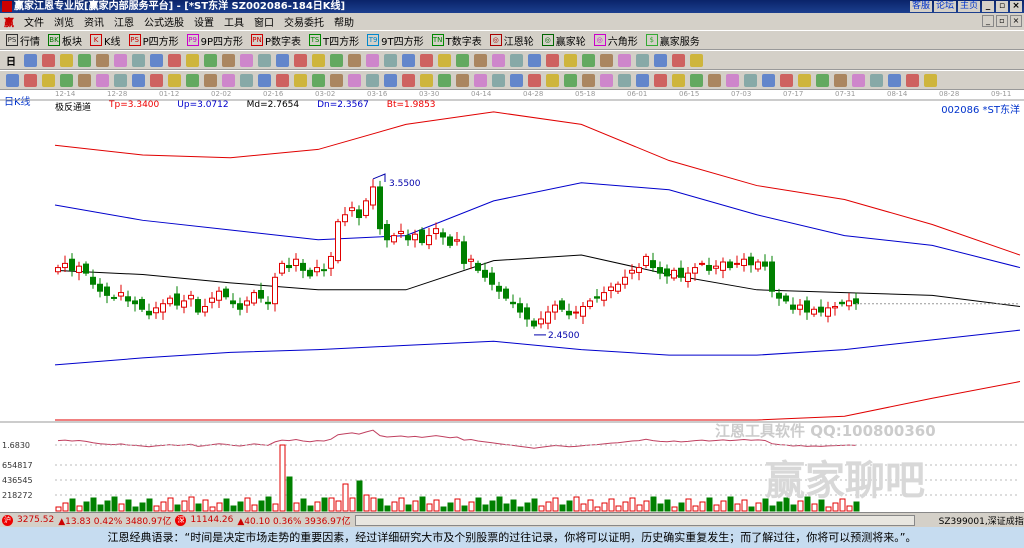 This screenshot has height=548, width=1024. I want to click on band-mid, so click(537, 280).